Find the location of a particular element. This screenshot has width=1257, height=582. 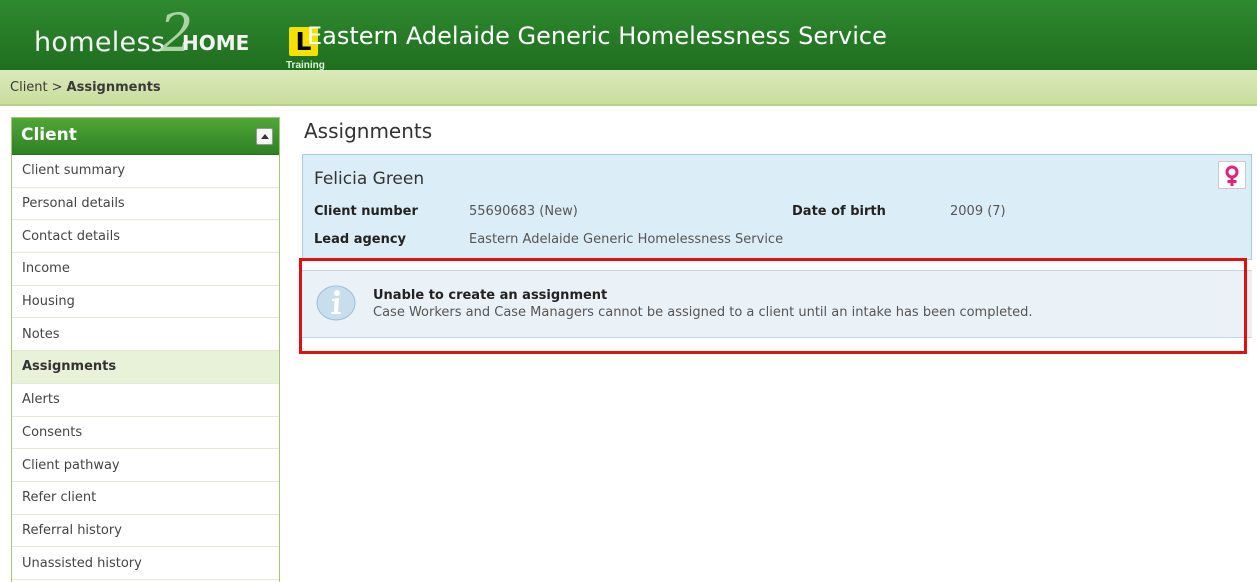

sidebar-item-client-pathway: Client pathway is located at coordinates (145, 465).